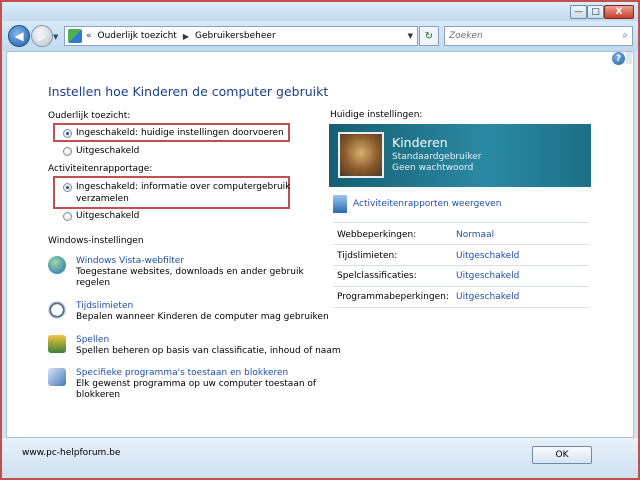  What do you see at coordinates (420, 142) in the screenshot?
I see `user-name: Kinderen` at bounding box center [420, 142].